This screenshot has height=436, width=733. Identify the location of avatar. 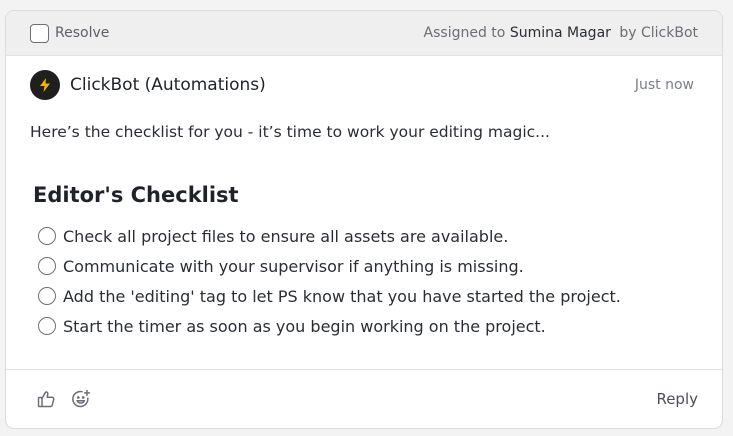
(45, 85).